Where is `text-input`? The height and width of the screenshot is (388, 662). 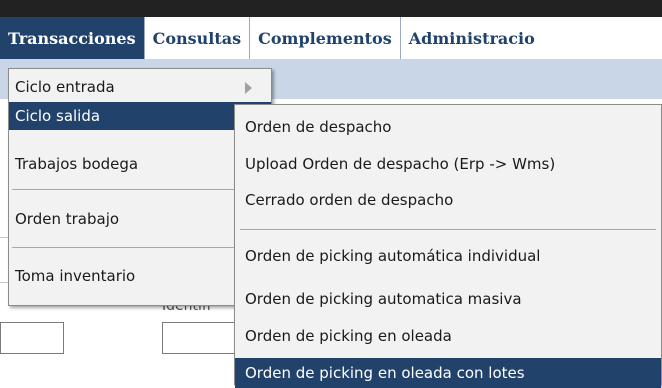
text-input is located at coordinates (32, 338).